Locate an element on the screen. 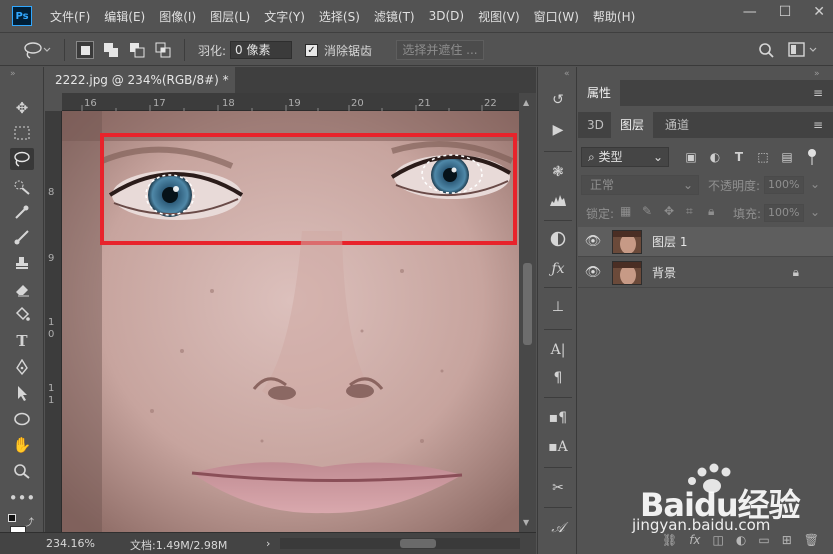 The width and height of the screenshot is (833, 554). new-selection-button is located at coordinates (85, 50).